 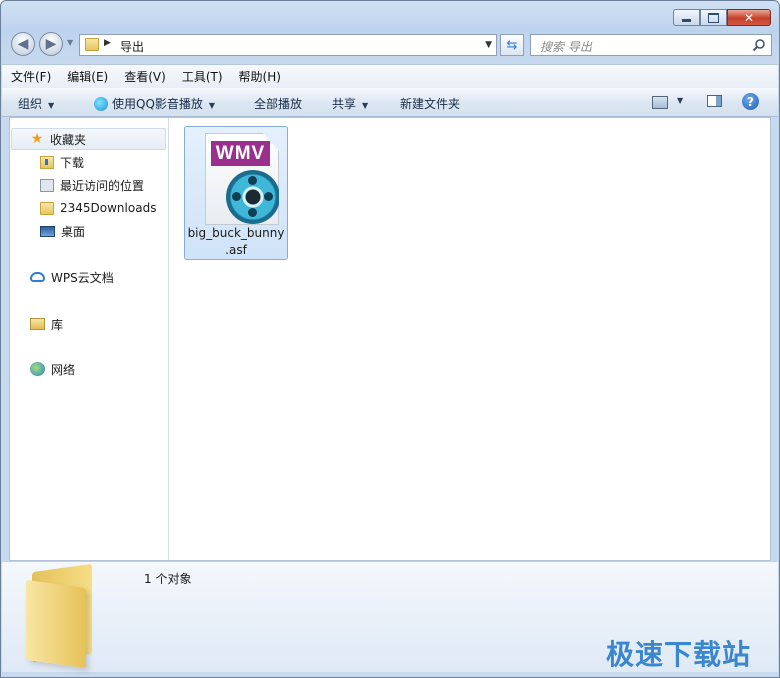 I want to click on library-icon, so click(x=37, y=324).